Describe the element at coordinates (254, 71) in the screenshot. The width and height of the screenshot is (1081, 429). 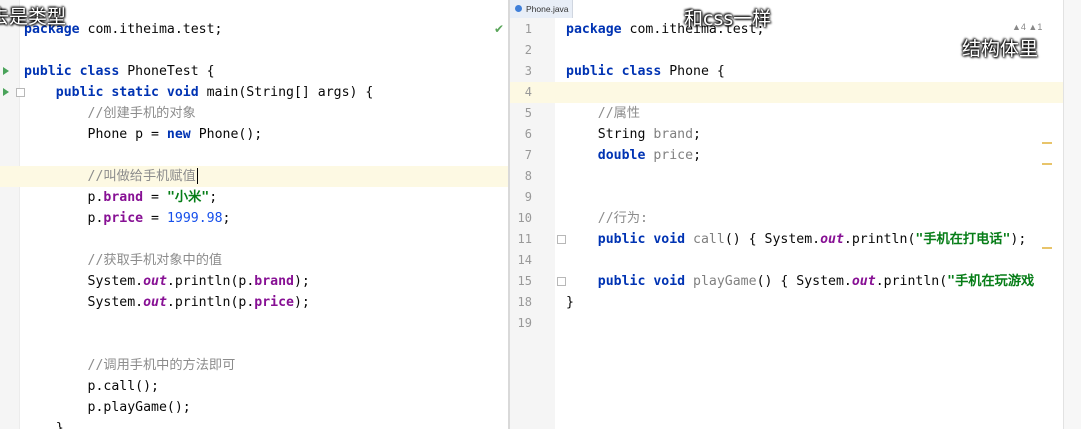
I see `code-line: public class PhoneTest {` at that location.